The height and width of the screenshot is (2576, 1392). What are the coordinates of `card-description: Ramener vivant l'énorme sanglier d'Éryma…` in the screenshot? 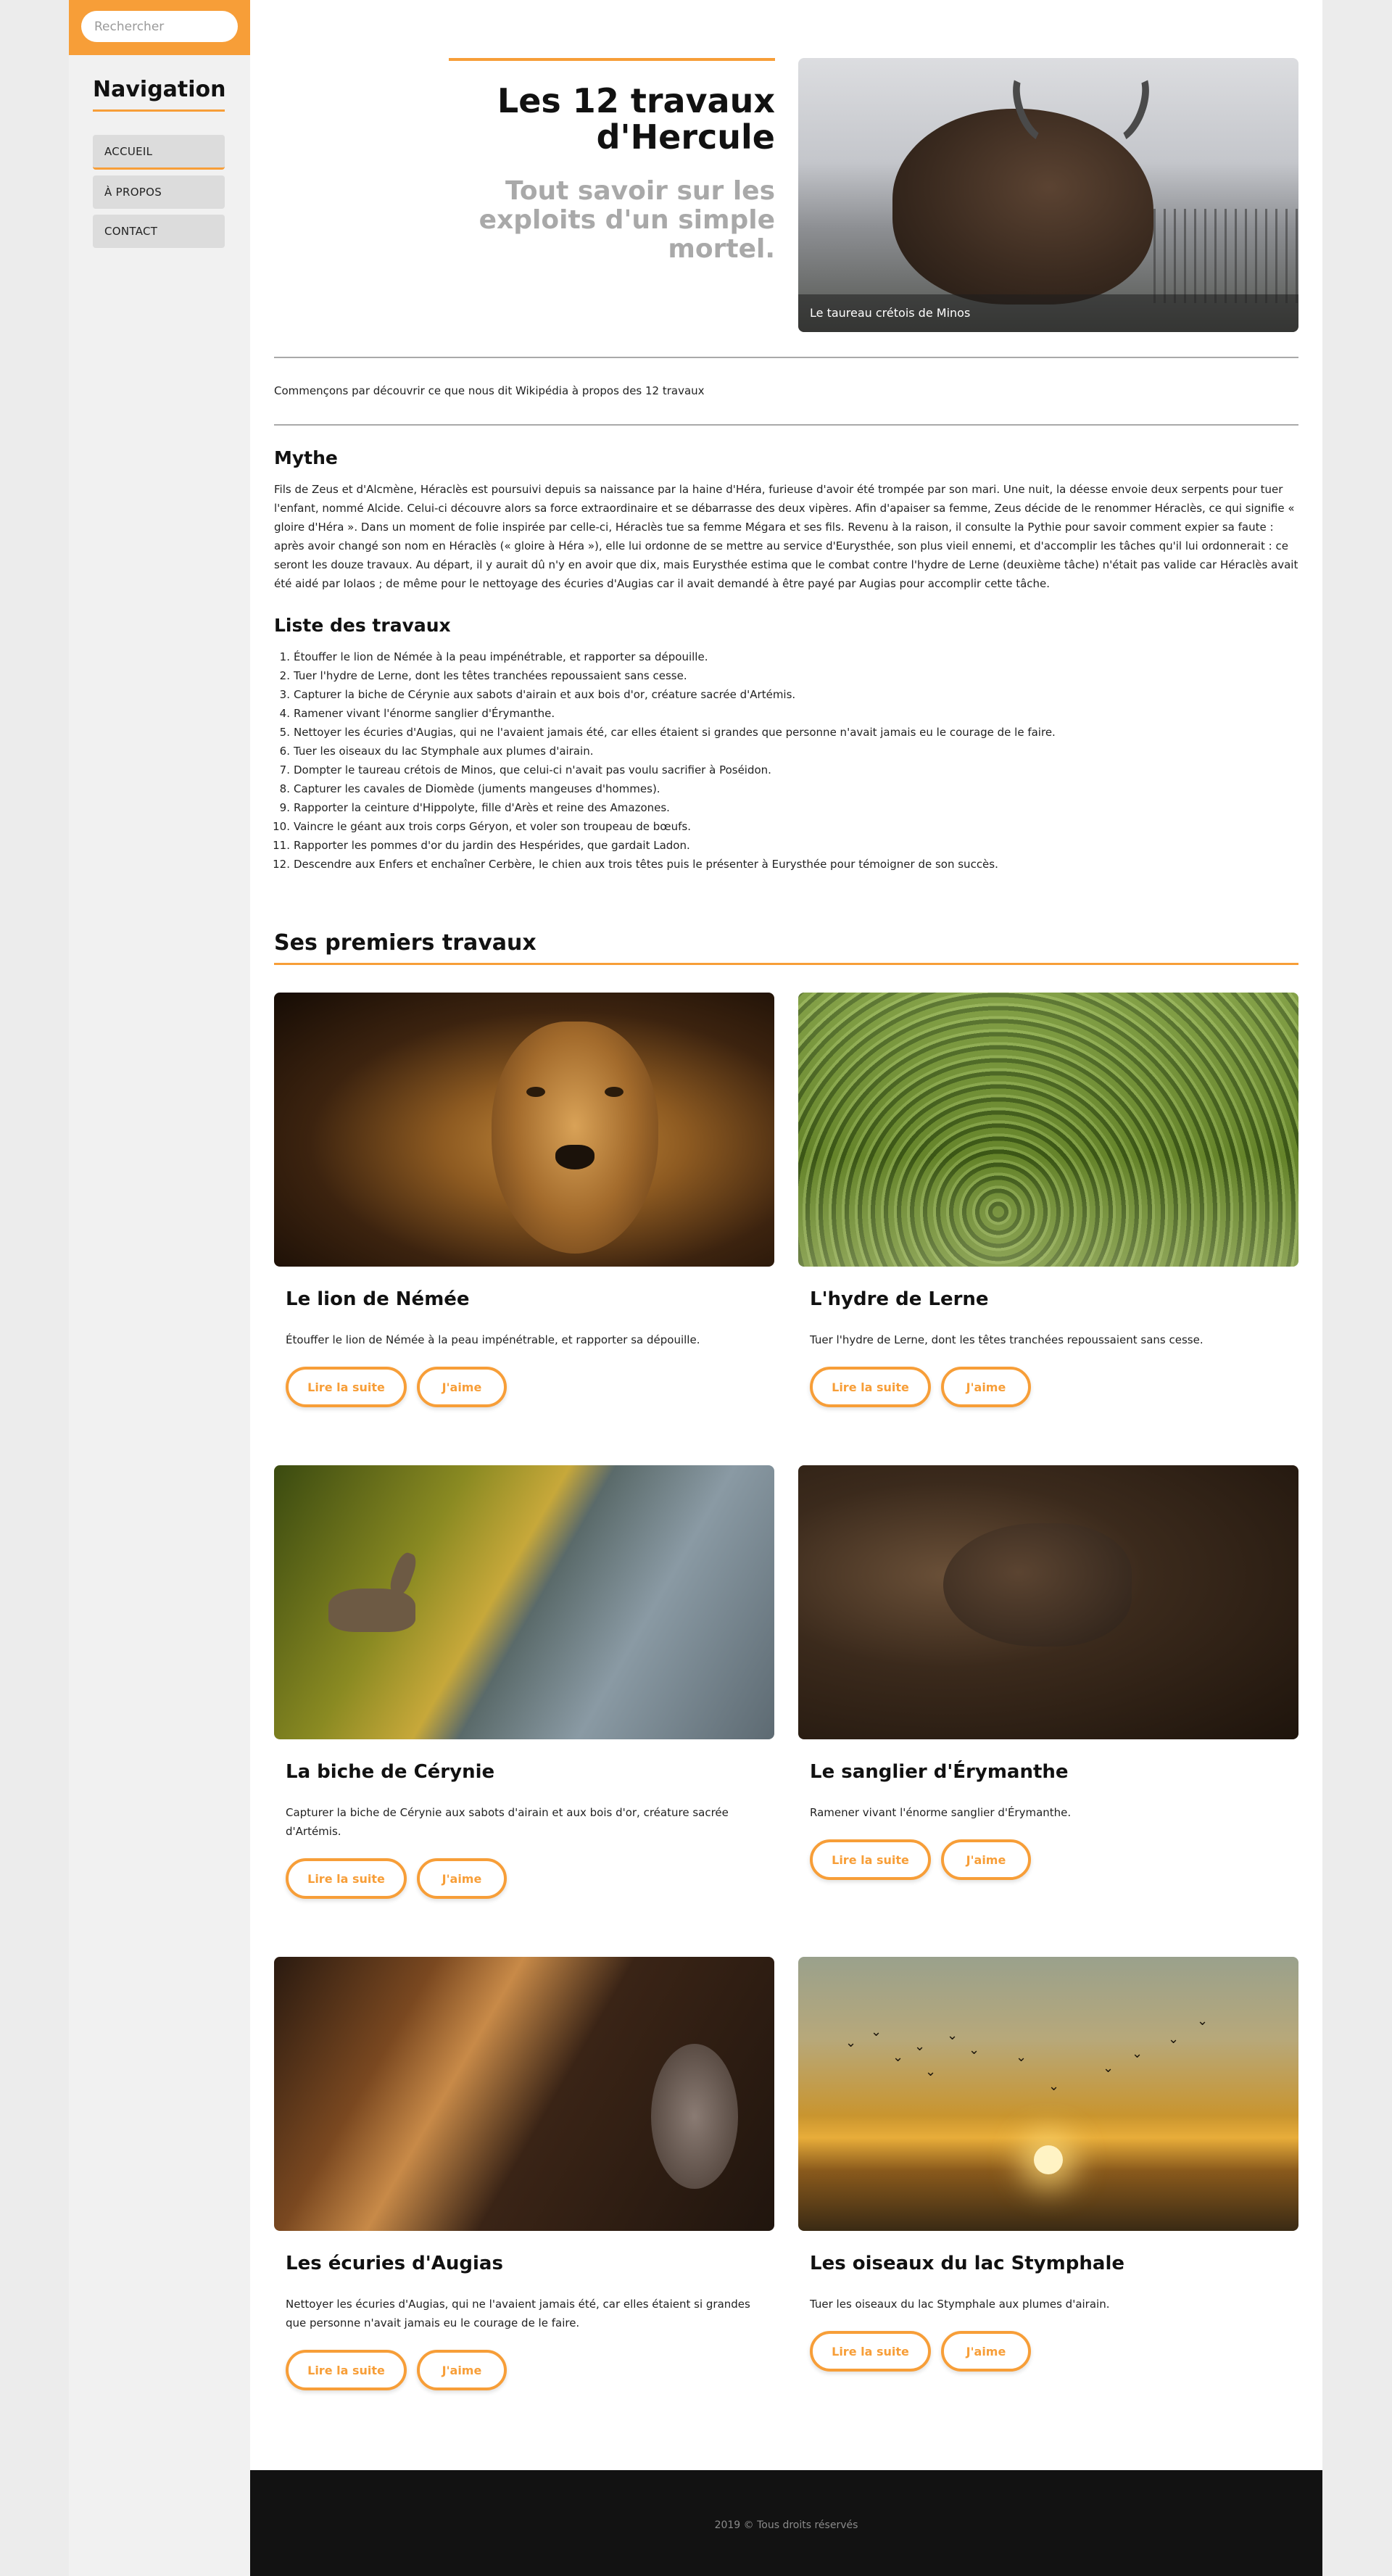 It's located at (941, 1813).